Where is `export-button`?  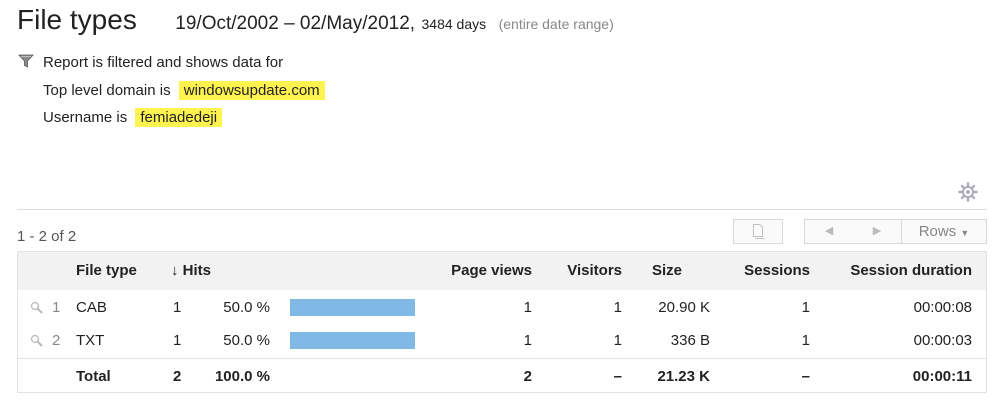
export-button is located at coordinates (758, 231).